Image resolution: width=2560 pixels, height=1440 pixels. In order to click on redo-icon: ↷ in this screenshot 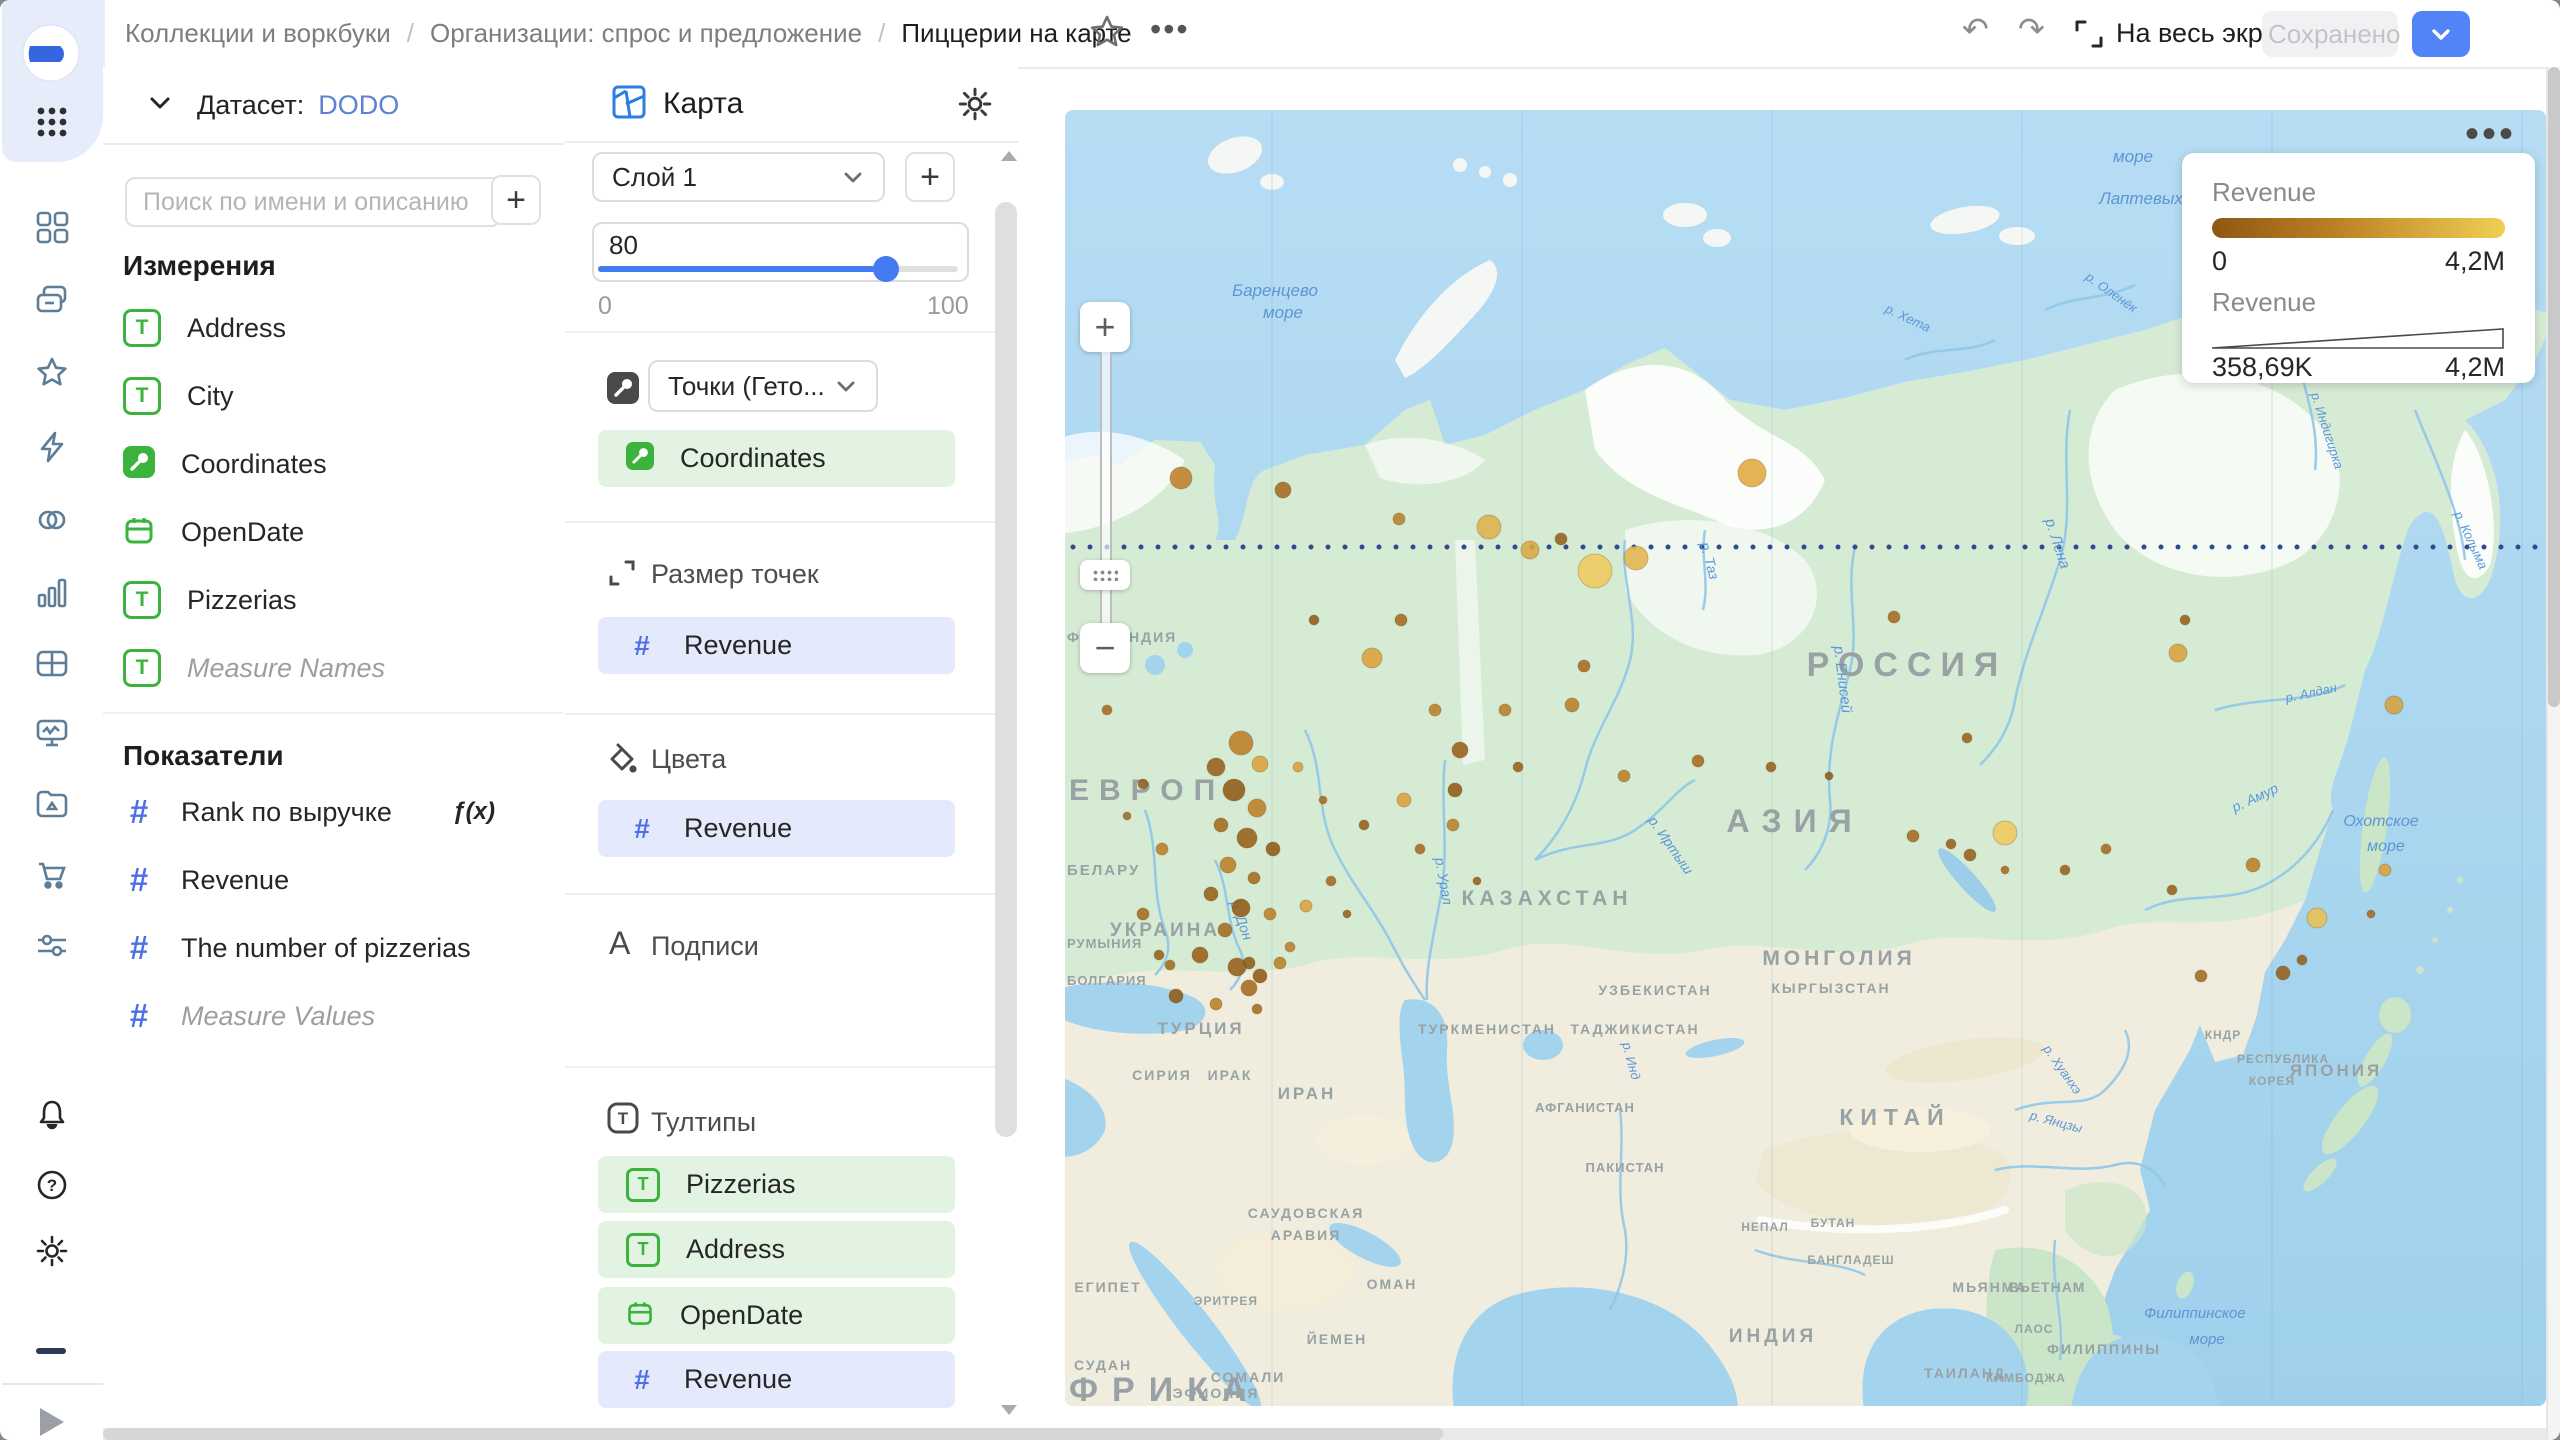, I will do `click(2031, 29)`.